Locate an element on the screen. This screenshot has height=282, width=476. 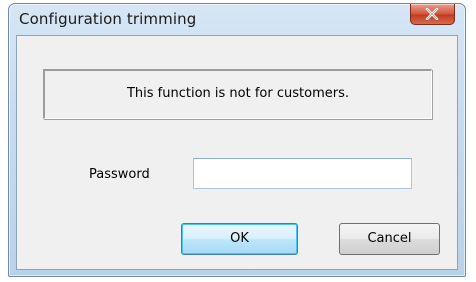
close-icon is located at coordinates (432, 14).